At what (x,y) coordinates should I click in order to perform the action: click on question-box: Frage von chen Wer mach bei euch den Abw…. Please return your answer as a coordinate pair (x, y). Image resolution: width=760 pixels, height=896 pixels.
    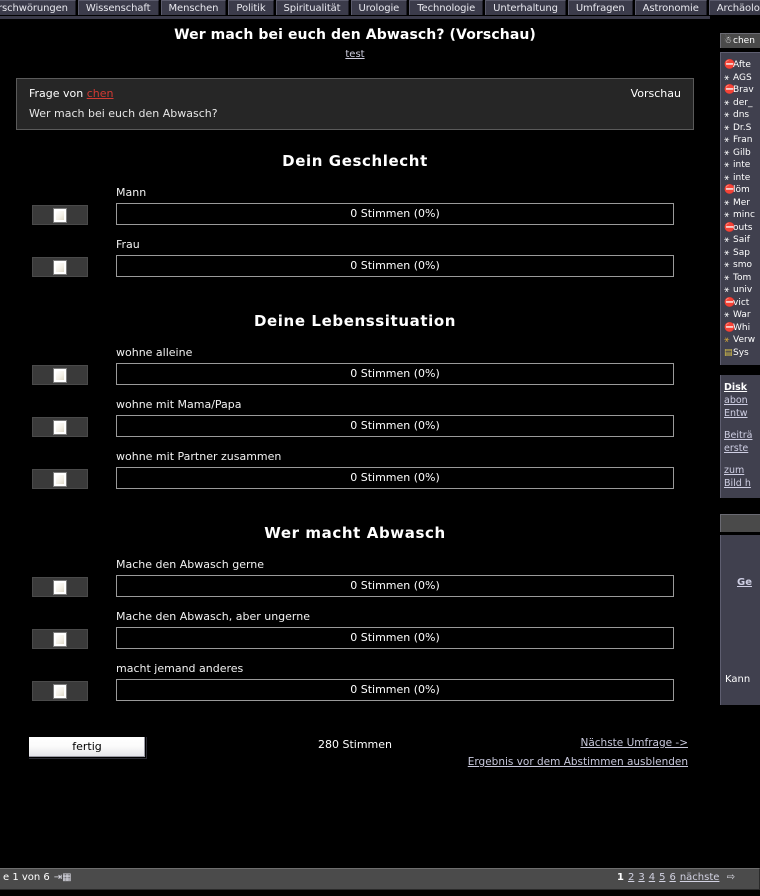
    Looking at the image, I should click on (355, 104).